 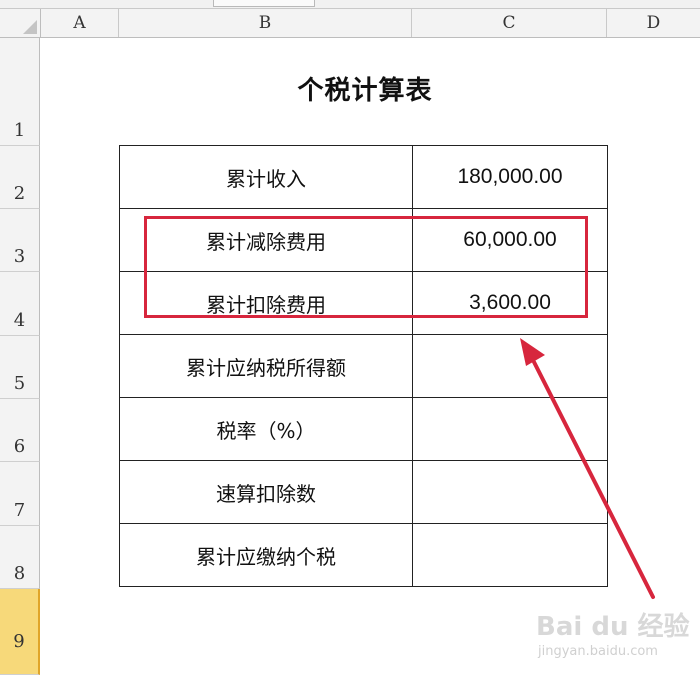 I want to click on watermark-text: Bai du 经验, so click(x=613, y=627).